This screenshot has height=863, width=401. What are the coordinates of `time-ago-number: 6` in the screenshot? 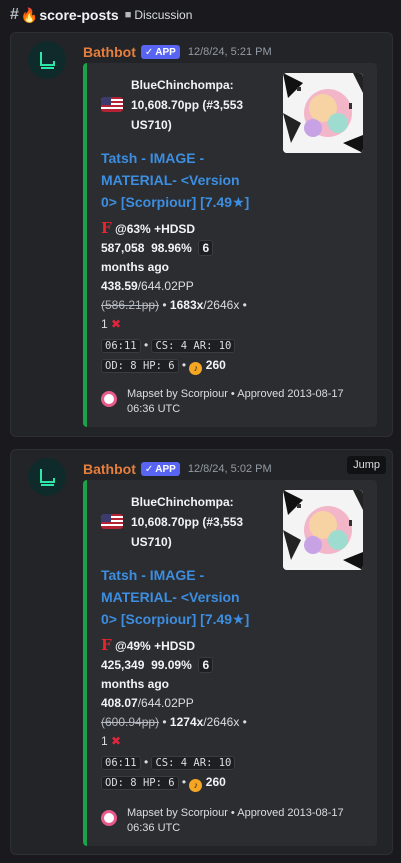 It's located at (206, 665).